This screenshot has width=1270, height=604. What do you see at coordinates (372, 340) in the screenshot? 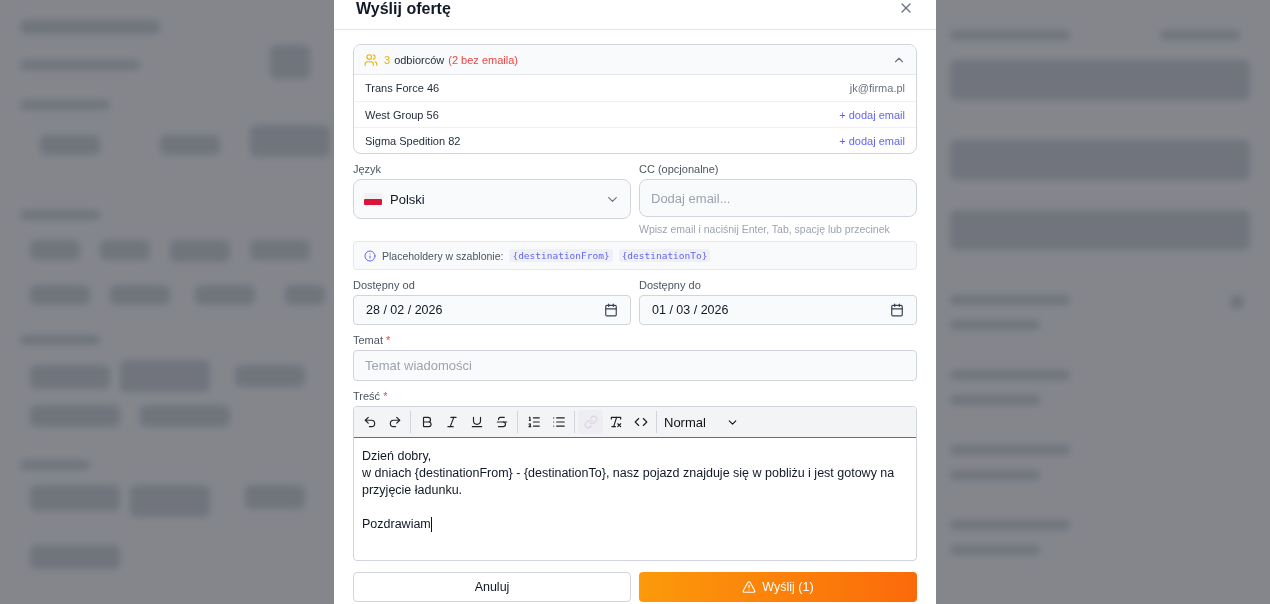
I see `field-label: Temat *` at bounding box center [372, 340].